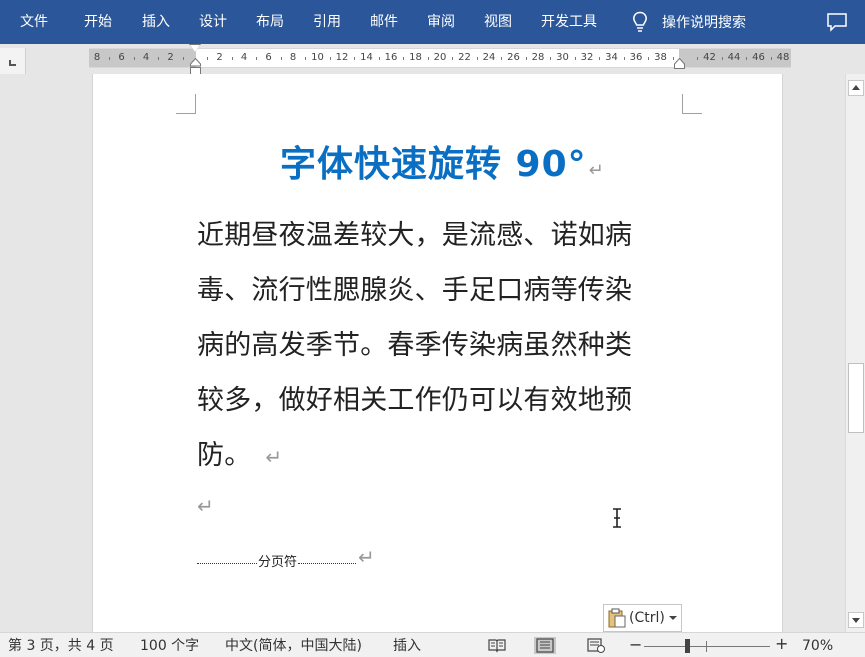  Describe the element at coordinates (293, 57) in the screenshot. I see `ruler-number: 8` at that location.